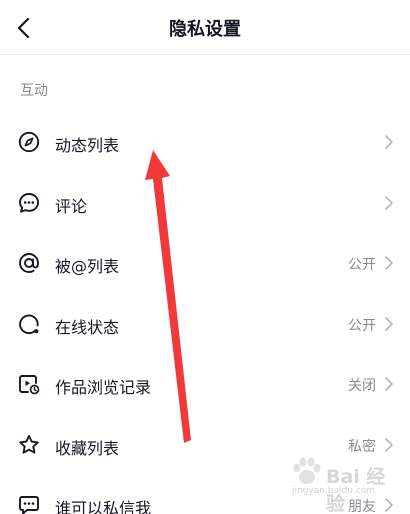 This screenshot has width=410, height=514. Describe the element at coordinates (205, 324) in the screenshot. I see `setting-row-online-status: 在线状态 公开` at that location.